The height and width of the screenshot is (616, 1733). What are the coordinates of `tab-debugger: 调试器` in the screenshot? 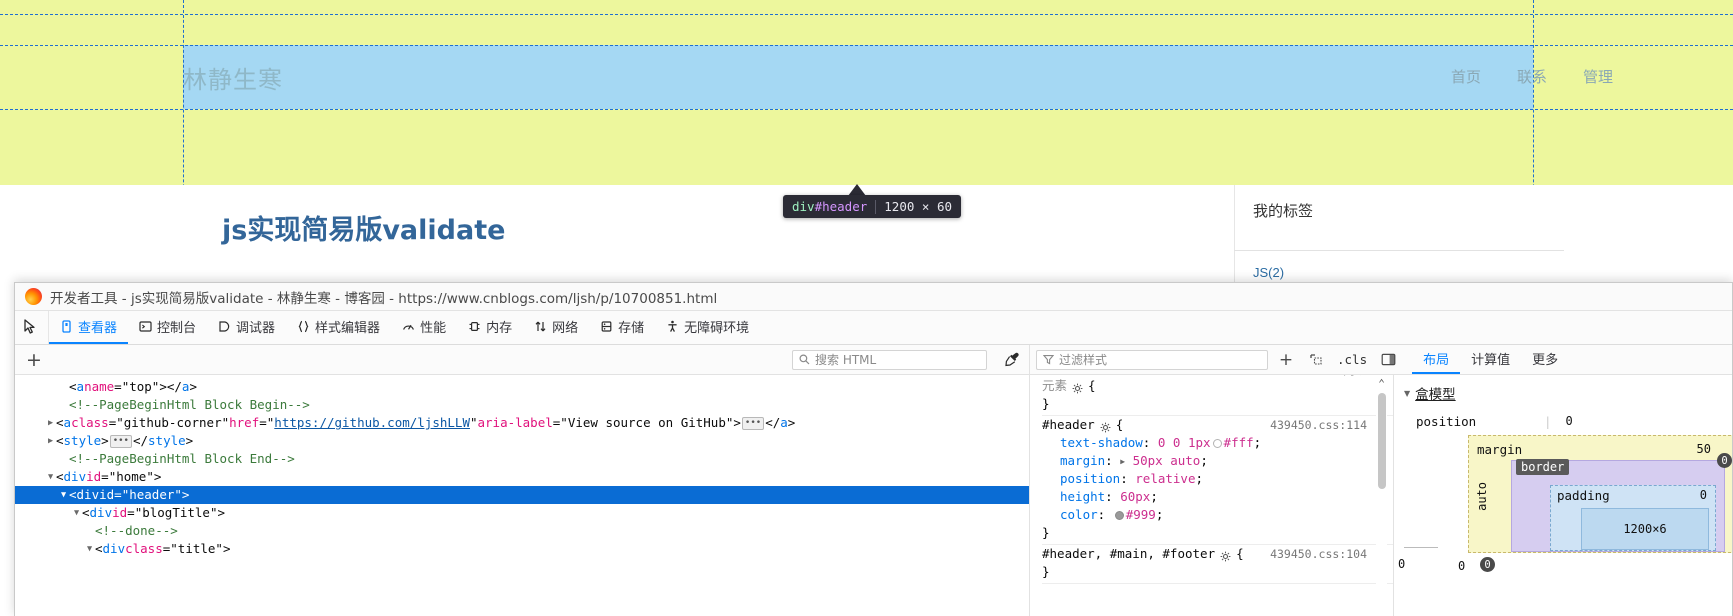 It's located at (246, 327).